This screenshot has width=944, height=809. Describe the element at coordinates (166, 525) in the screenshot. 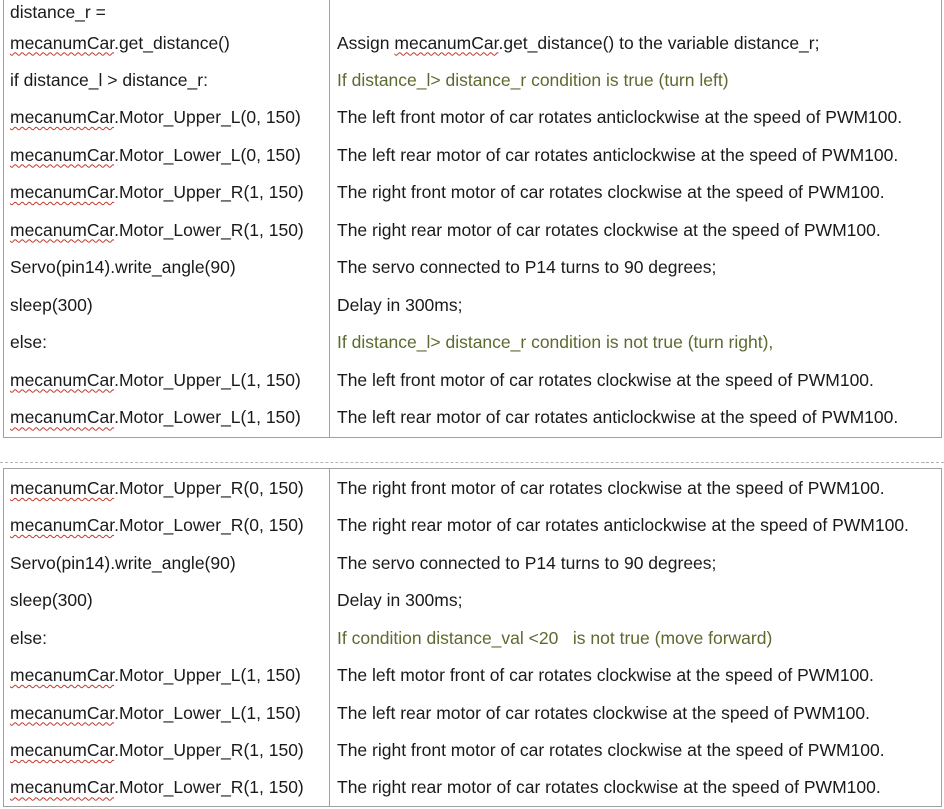

I see `code-cell: mecanumCar.Motor_Lower_R(0, 150)` at that location.